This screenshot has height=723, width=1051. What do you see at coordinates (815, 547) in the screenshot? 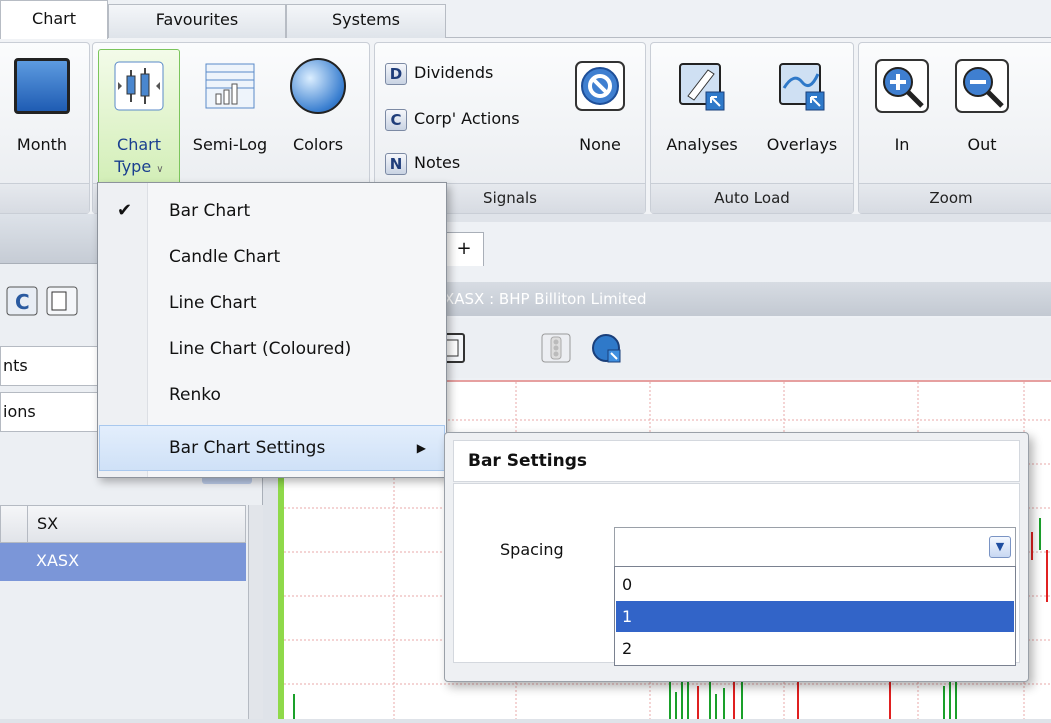
I see `spacing-select: ▼` at bounding box center [815, 547].